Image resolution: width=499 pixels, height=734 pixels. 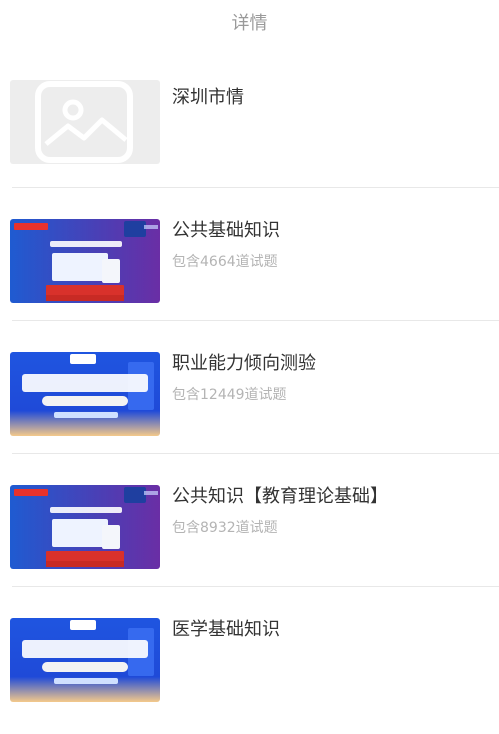 What do you see at coordinates (226, 230) in the screenshot?
I see `item-title: 公共基础知识` at bounding box center [226, 230].